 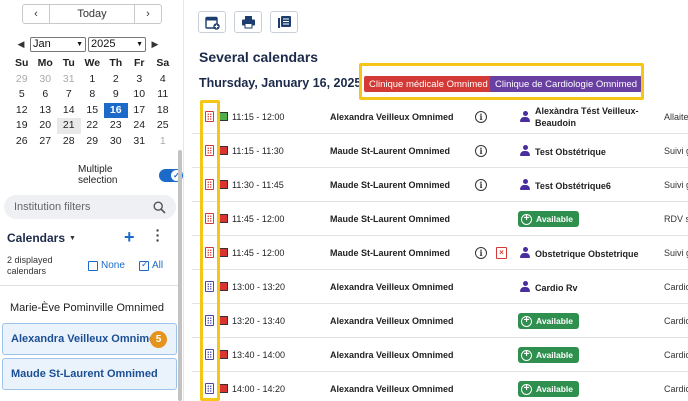 I want to click on calendar-day: 24, so click(x=140, y=126).